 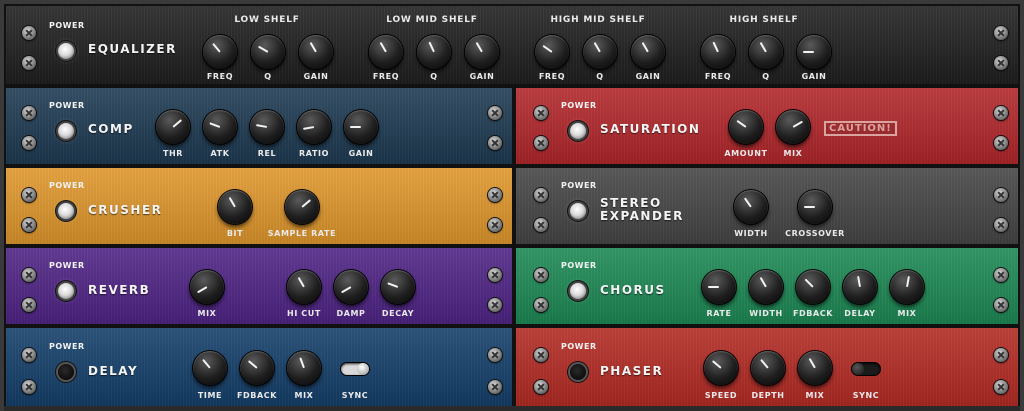 What do you see at coordinates (719, 287) in the screenshot?
I see `chorus-rate-knob` at bounding box center [719, 287].